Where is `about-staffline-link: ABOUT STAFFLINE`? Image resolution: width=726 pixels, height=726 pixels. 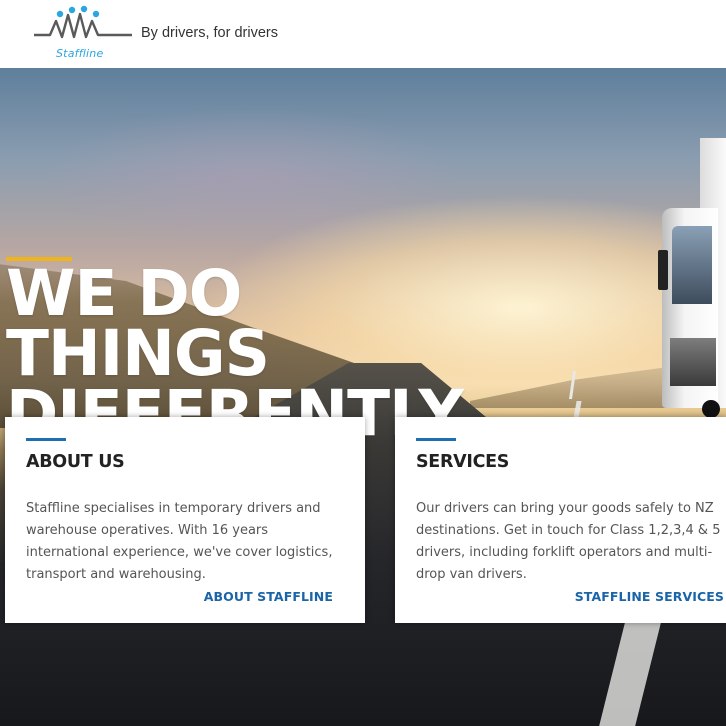
about-staffline-link: ABOUT STAFFLINE is located at coordinates (268, 596).